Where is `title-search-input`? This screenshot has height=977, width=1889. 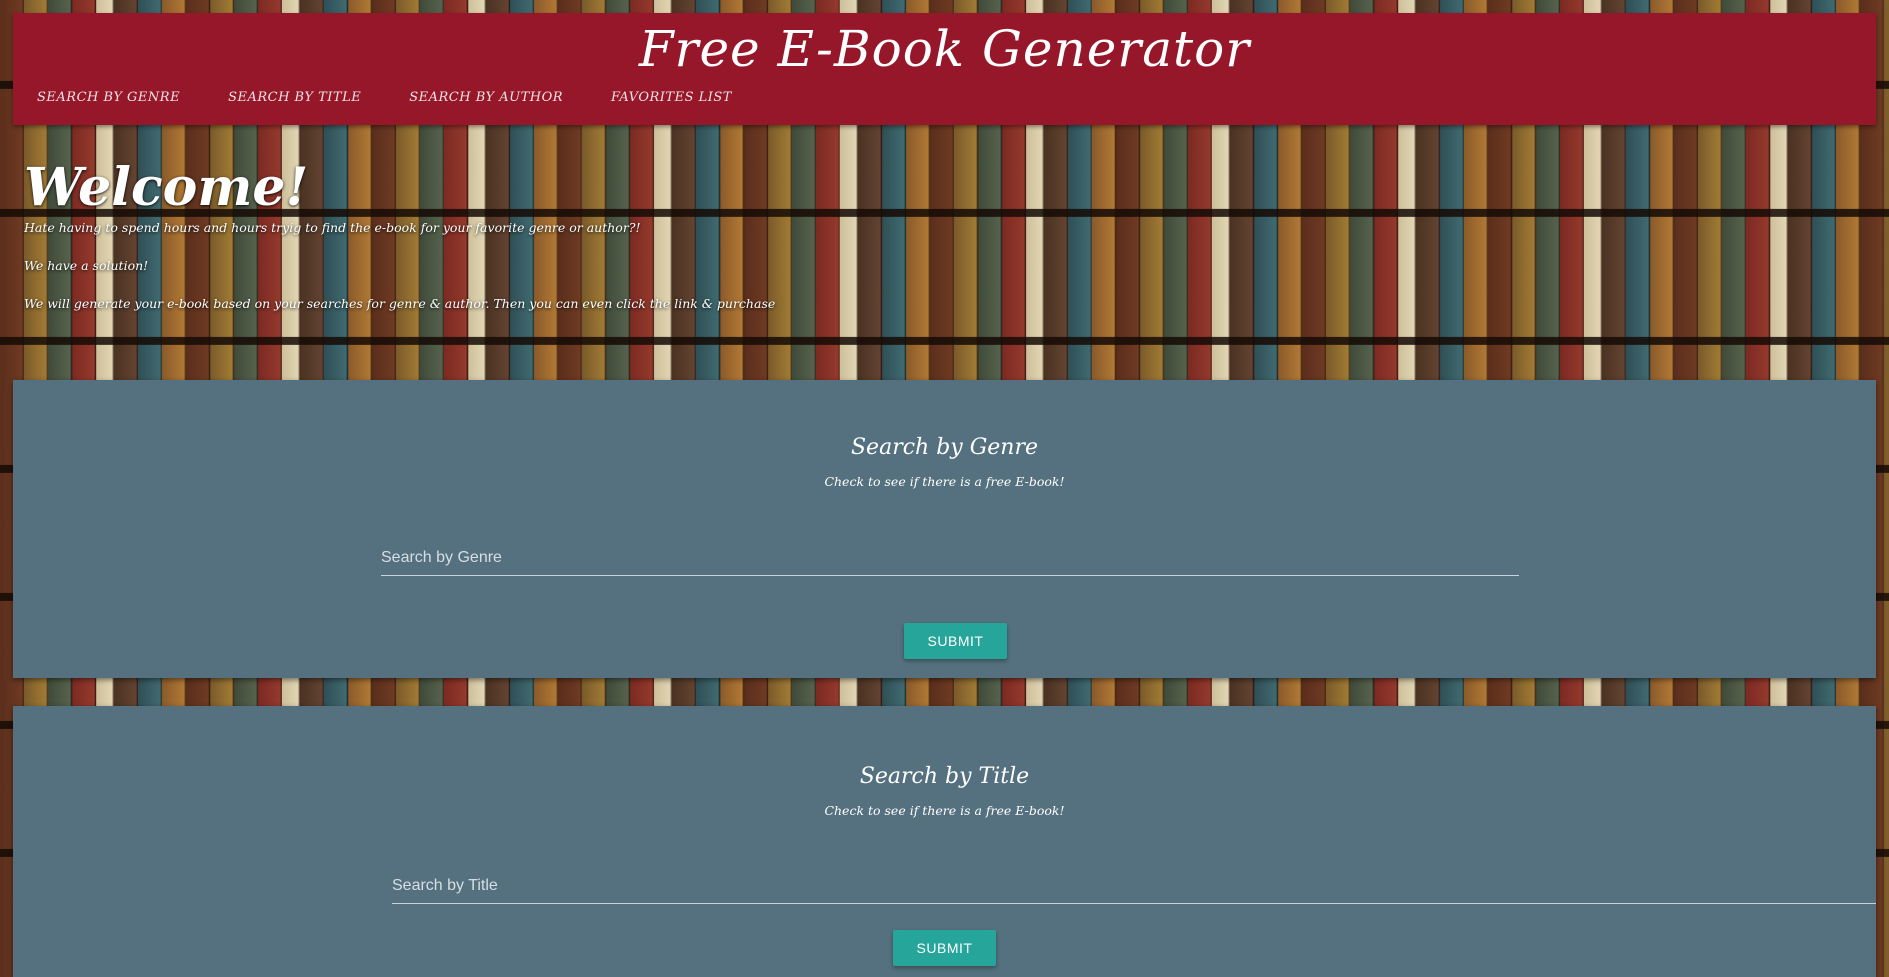
title-search-input is located at coordinates (1134, 886).